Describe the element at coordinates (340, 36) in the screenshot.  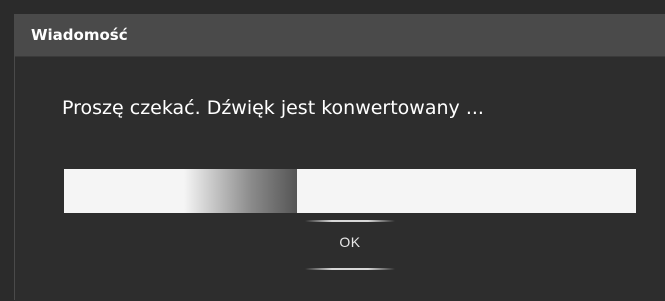
I see `dialog-titlebar: Wiadomość` at that location.